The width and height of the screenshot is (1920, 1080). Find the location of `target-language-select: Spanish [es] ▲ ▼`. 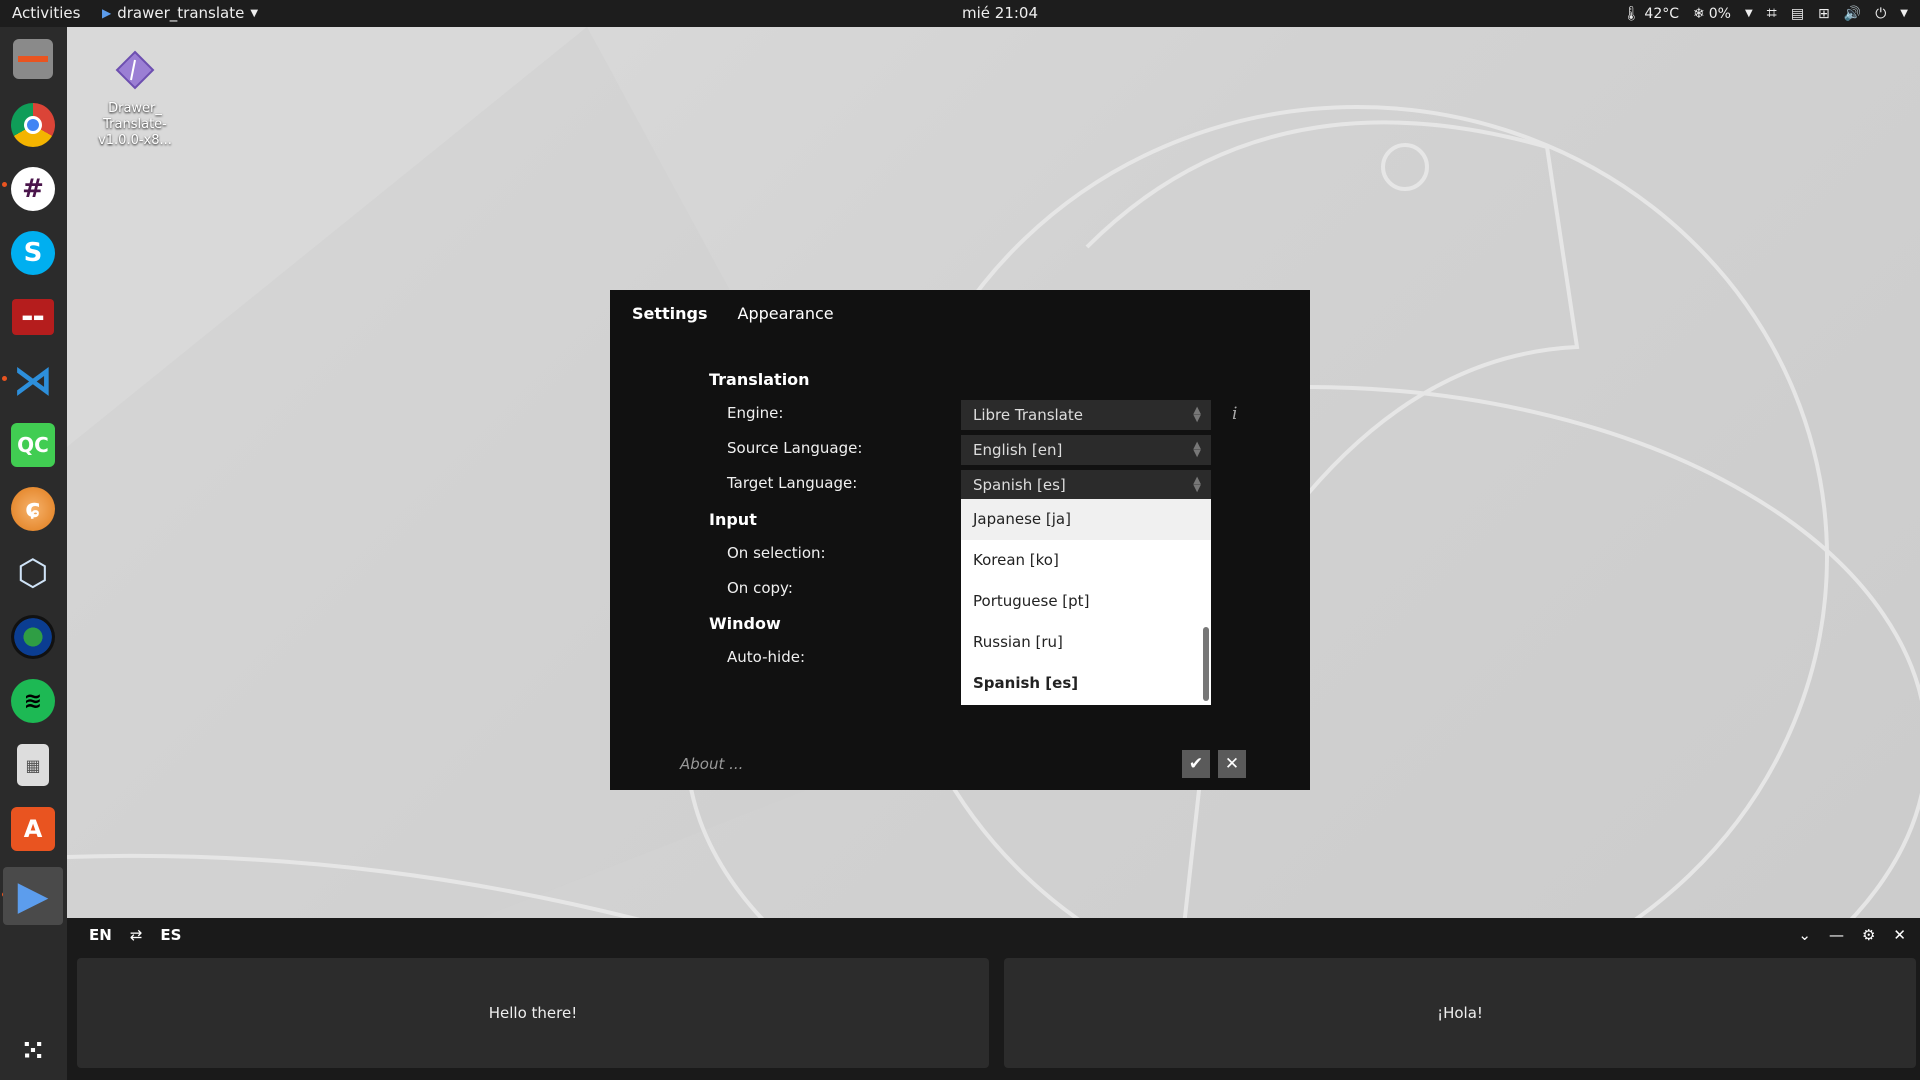

target-language-select: Spanish [es] ▲ ▼ is located at coordinates (1086, 485).